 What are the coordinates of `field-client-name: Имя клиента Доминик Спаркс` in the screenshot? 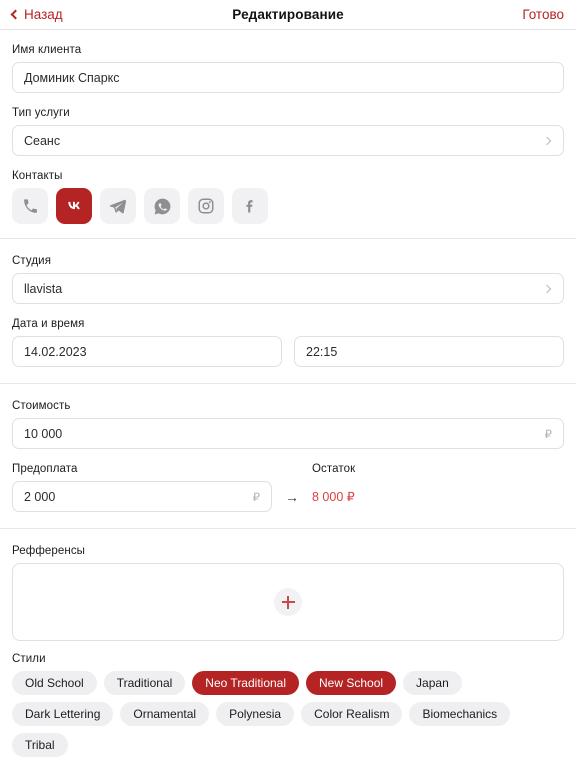 It's located at (288, 68).